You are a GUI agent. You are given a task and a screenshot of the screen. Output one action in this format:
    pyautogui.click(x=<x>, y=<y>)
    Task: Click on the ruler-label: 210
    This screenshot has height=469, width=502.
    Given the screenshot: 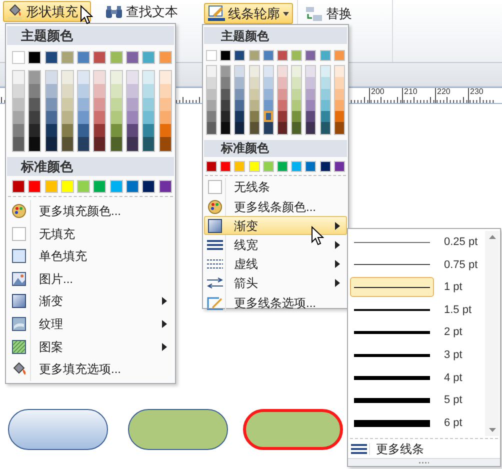 What is the action you would take?
    pyautogui.click(x=410, y=93)
    